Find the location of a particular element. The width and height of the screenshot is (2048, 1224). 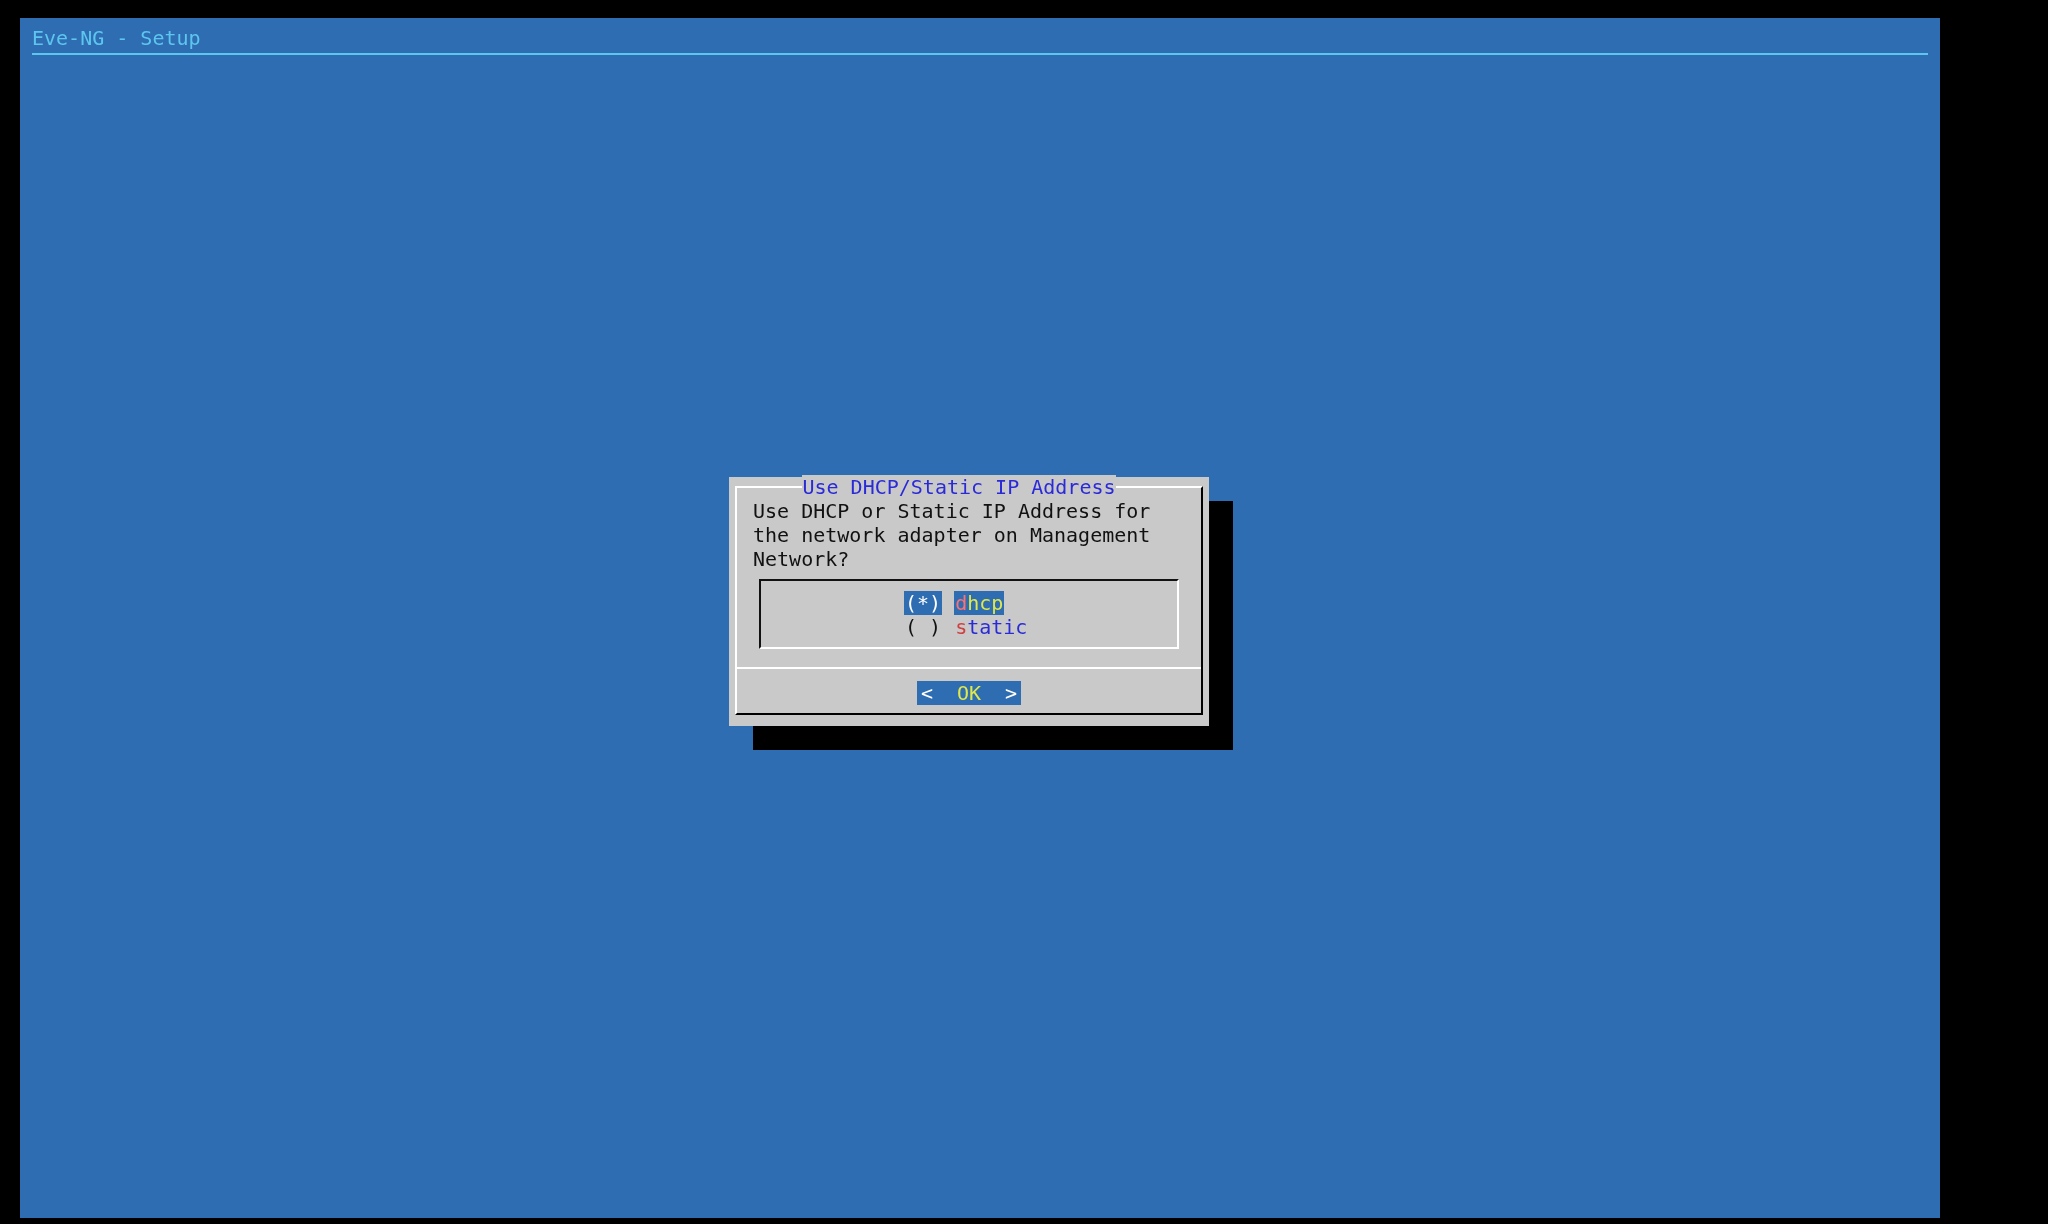

dialog-title: Use DHCP/Static IP Address is located at coordinates (959, 487).